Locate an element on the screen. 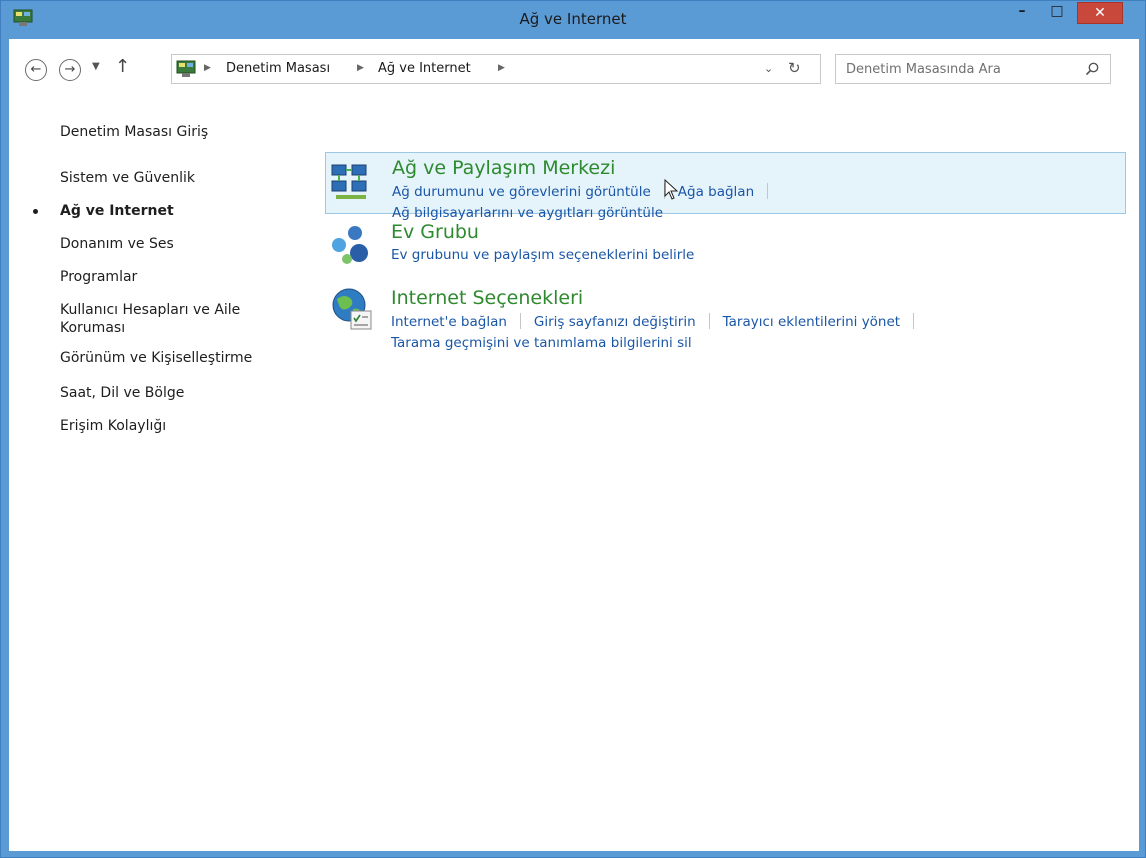 The image size is (1146, 858). link-manage-addons: Tarayıcı eklentilerini yönet is located at coordinates (811, 322).